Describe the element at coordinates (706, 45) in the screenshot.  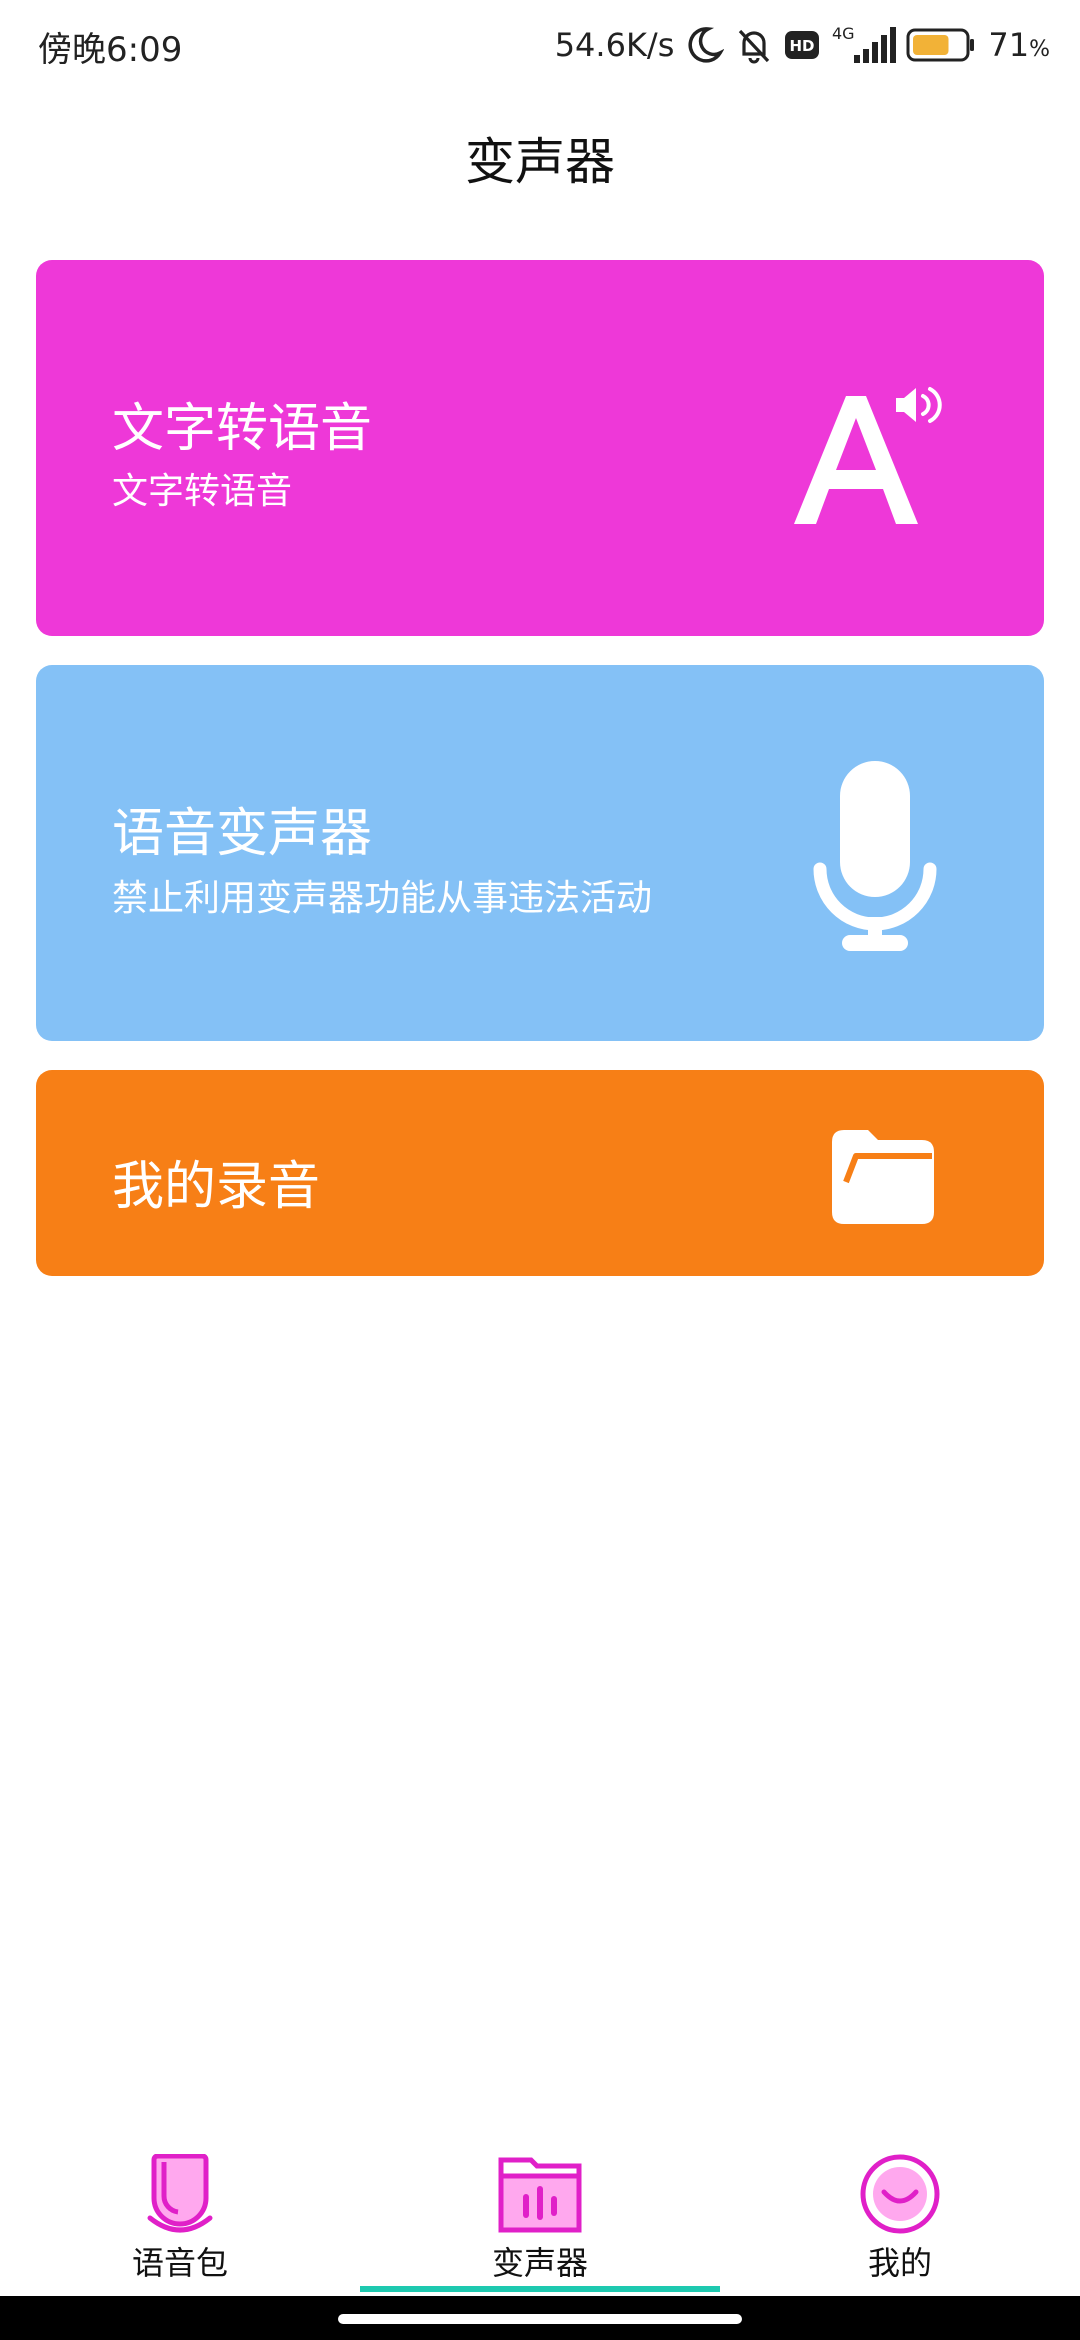
I see `moon-icon` at that location.